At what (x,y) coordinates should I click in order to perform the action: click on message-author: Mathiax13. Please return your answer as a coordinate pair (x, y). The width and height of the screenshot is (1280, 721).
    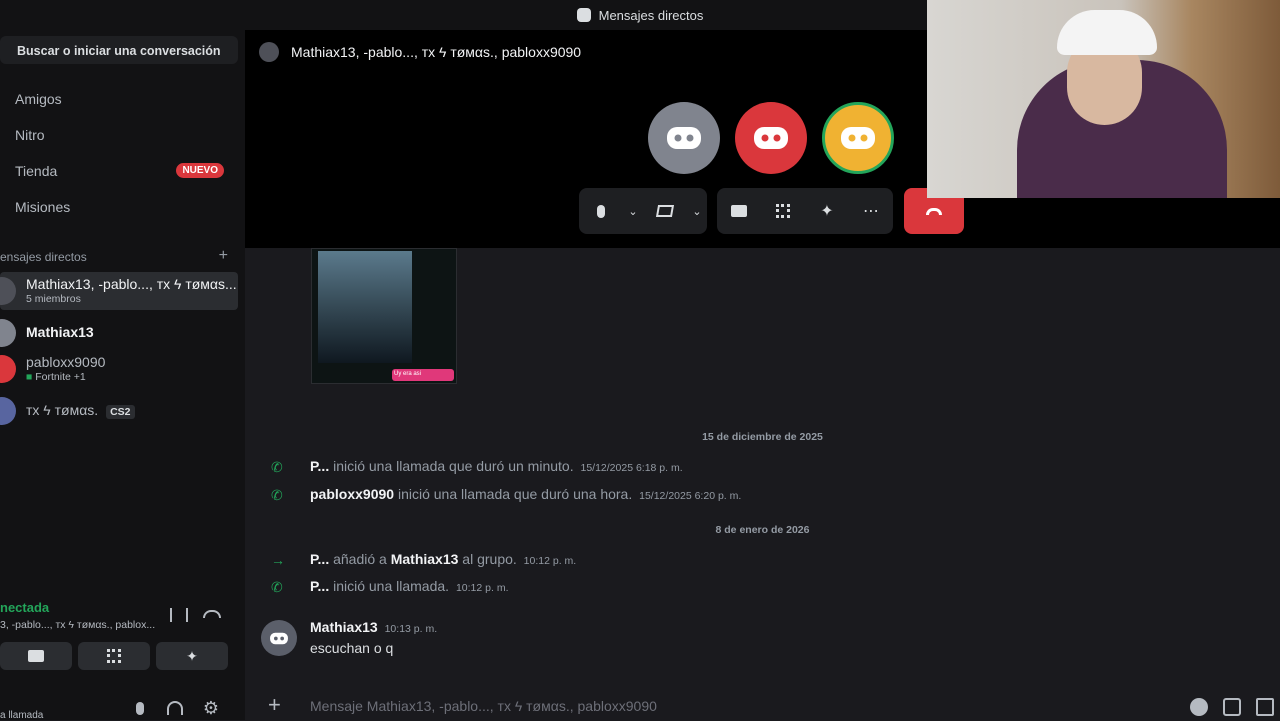
    Looking at the image, I should click on (344, 627).